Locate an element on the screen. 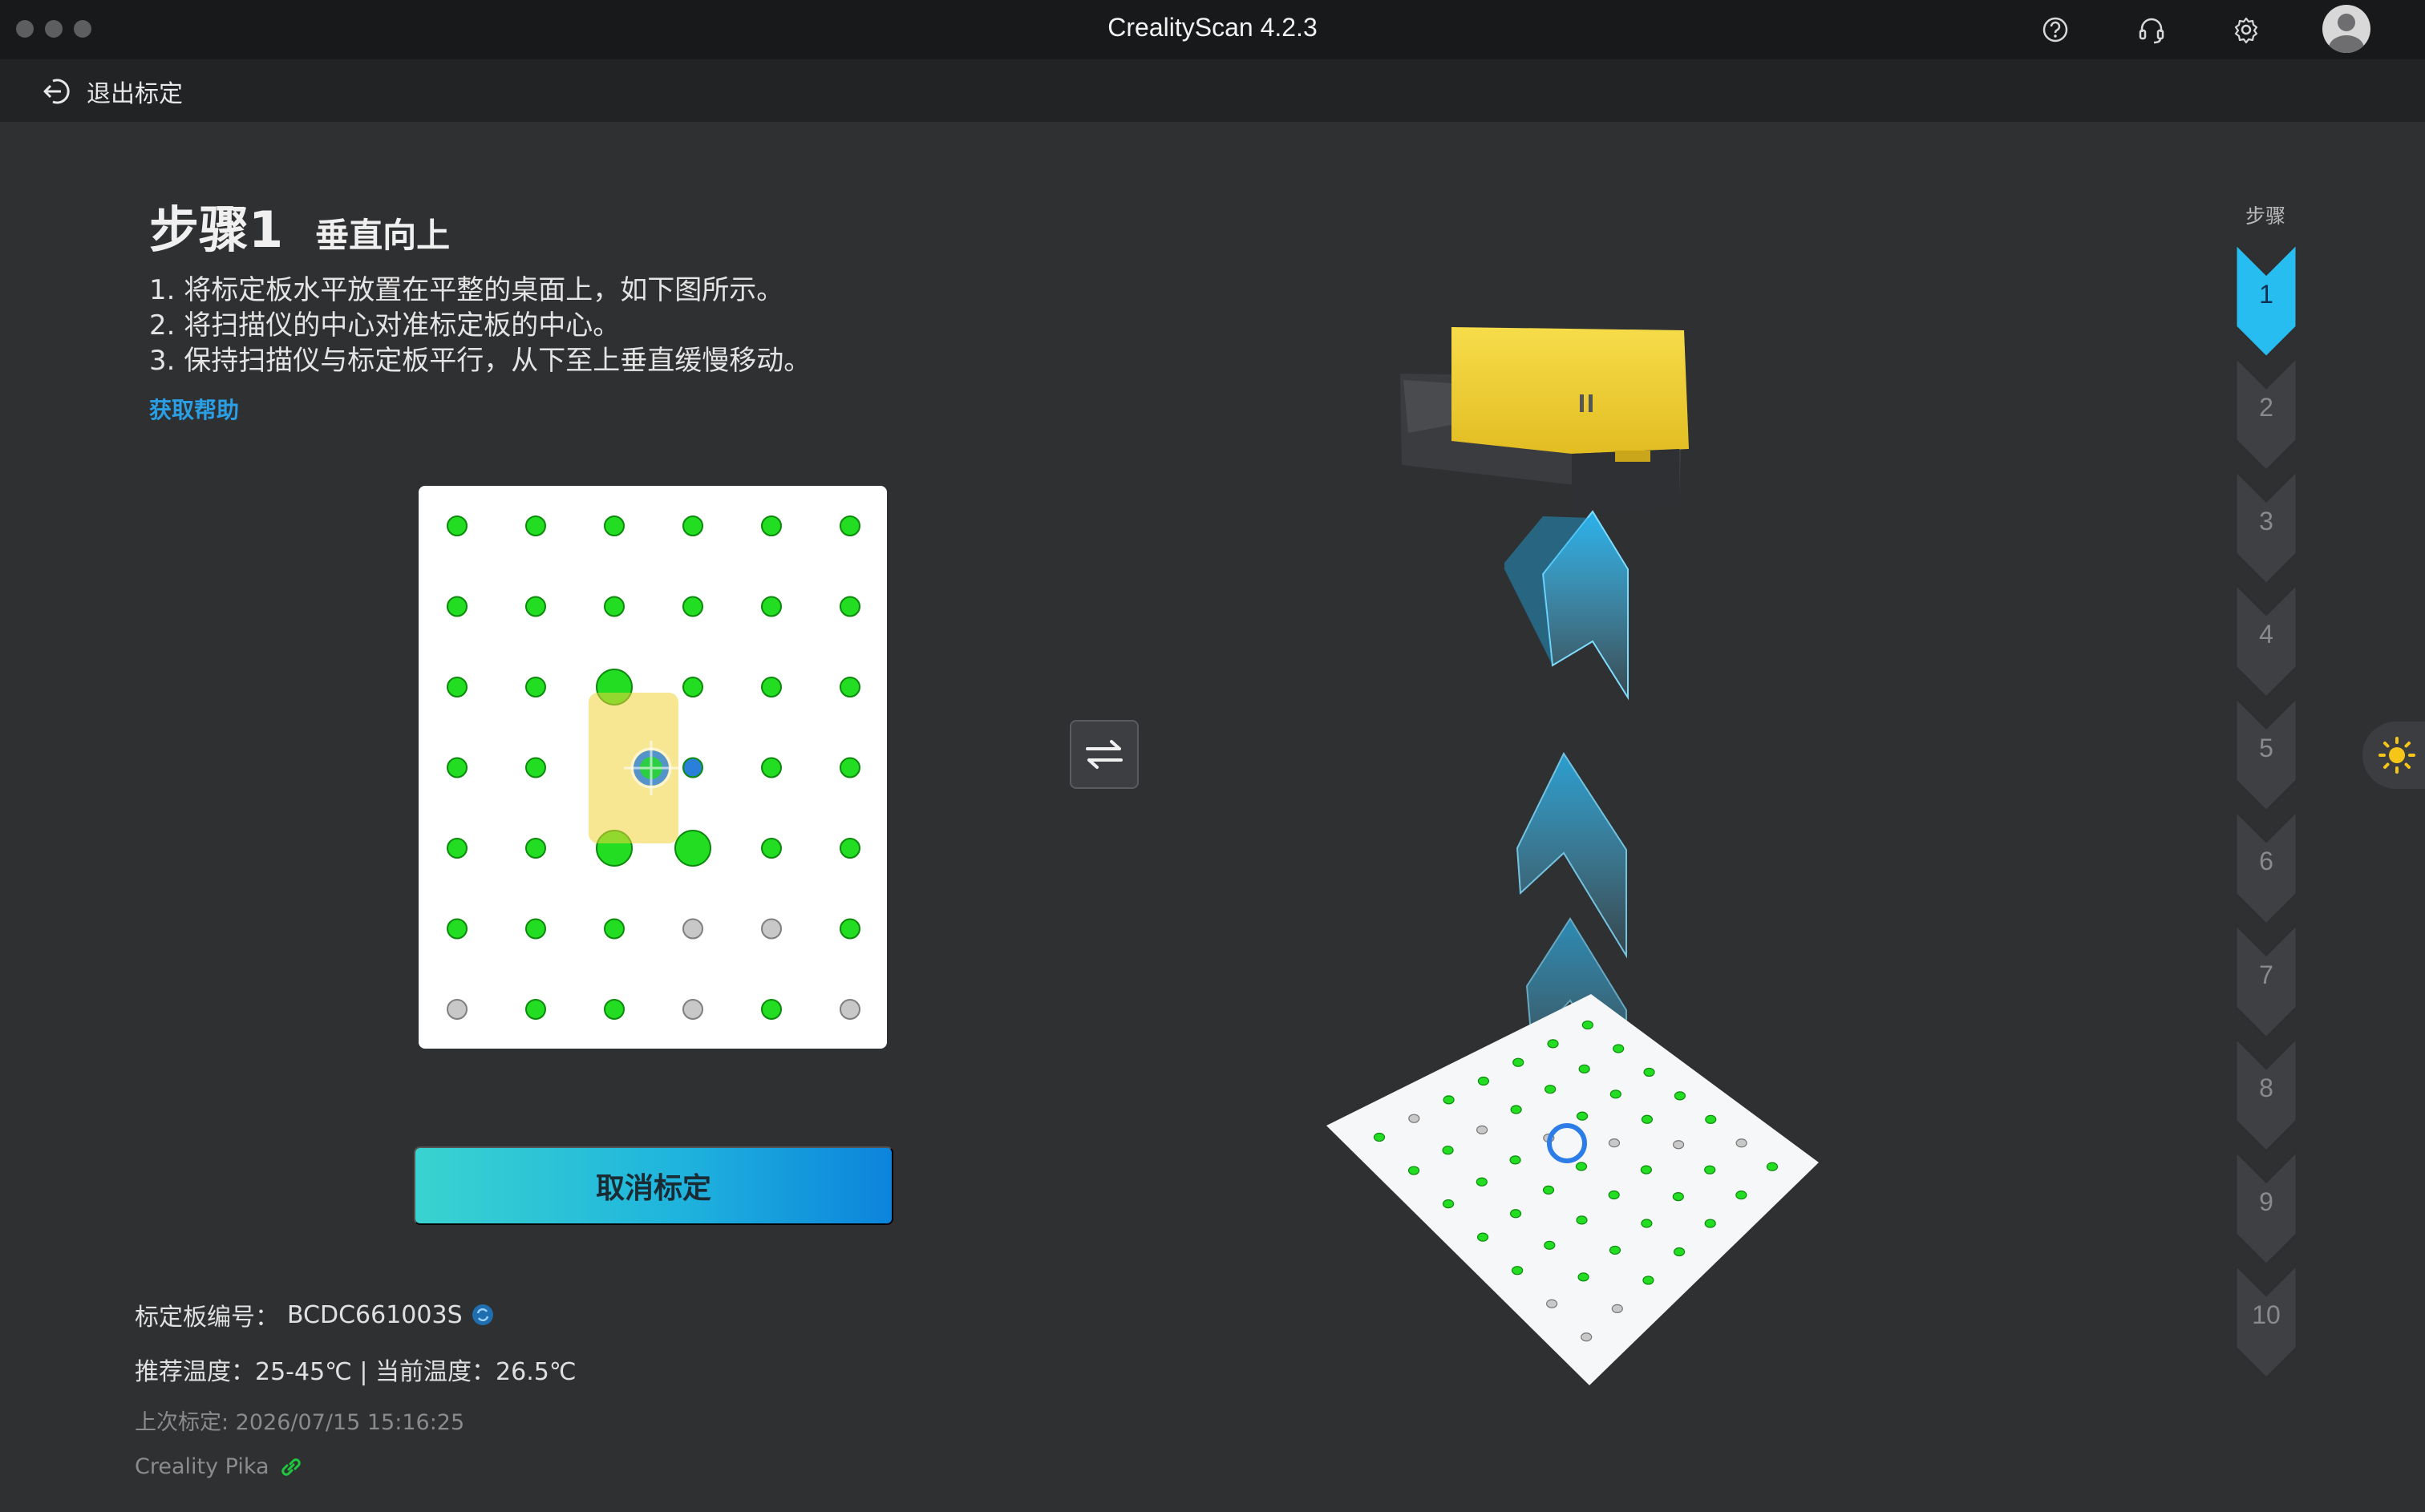  board-id-label: 标定板编号： is located at coordinates (207, 1318).